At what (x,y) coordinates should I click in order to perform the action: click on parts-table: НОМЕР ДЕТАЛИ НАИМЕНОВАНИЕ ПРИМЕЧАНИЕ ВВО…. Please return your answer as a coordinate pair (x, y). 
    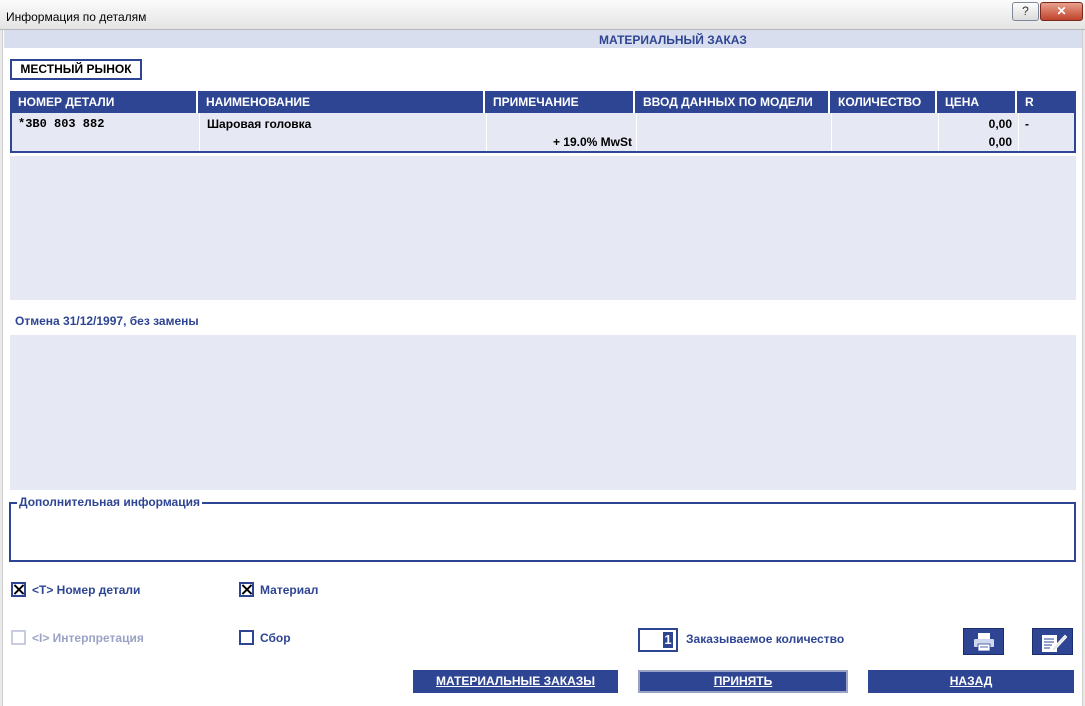
    Looking at the image, I should click on (543, 122).